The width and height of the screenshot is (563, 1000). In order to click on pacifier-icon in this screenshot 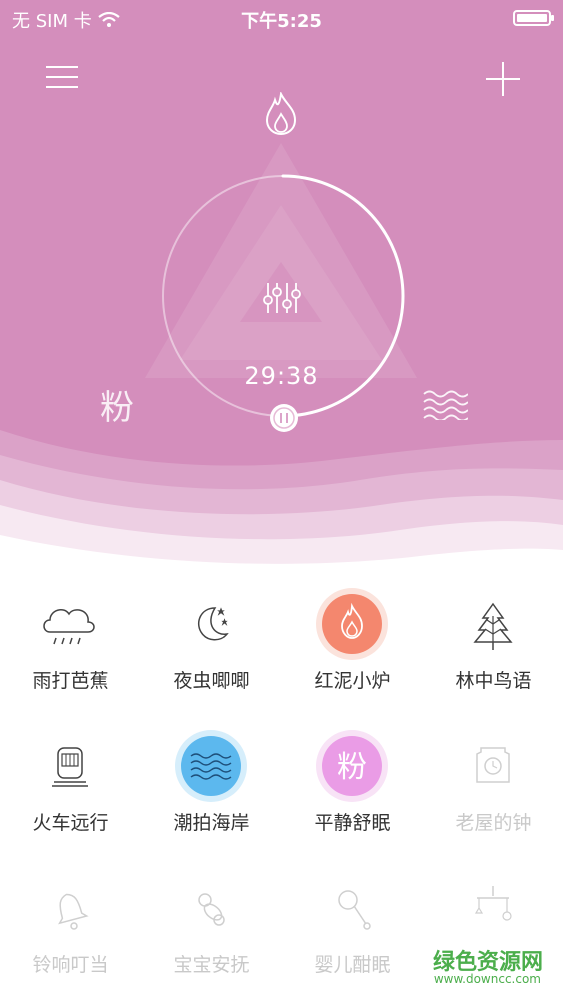, I will do `click(211, 909)`.